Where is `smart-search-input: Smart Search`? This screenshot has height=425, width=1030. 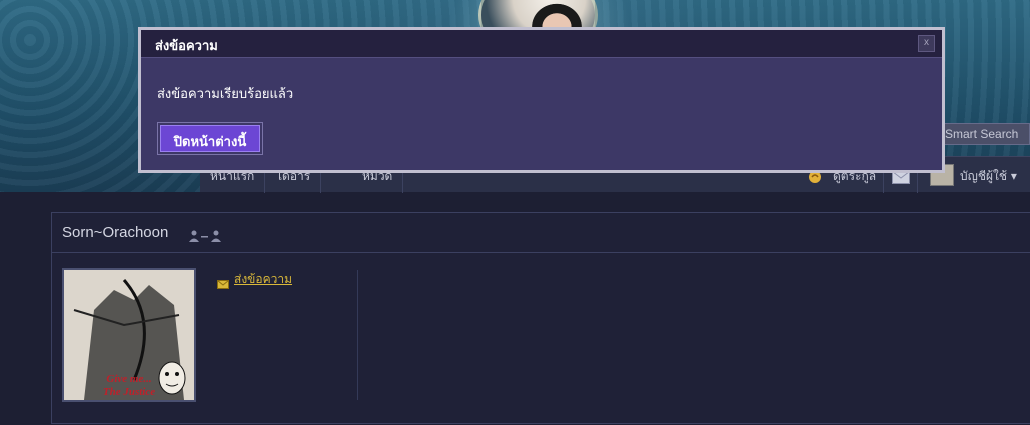
smart-search-input: Smart Search is located at coordinates (986, 134).